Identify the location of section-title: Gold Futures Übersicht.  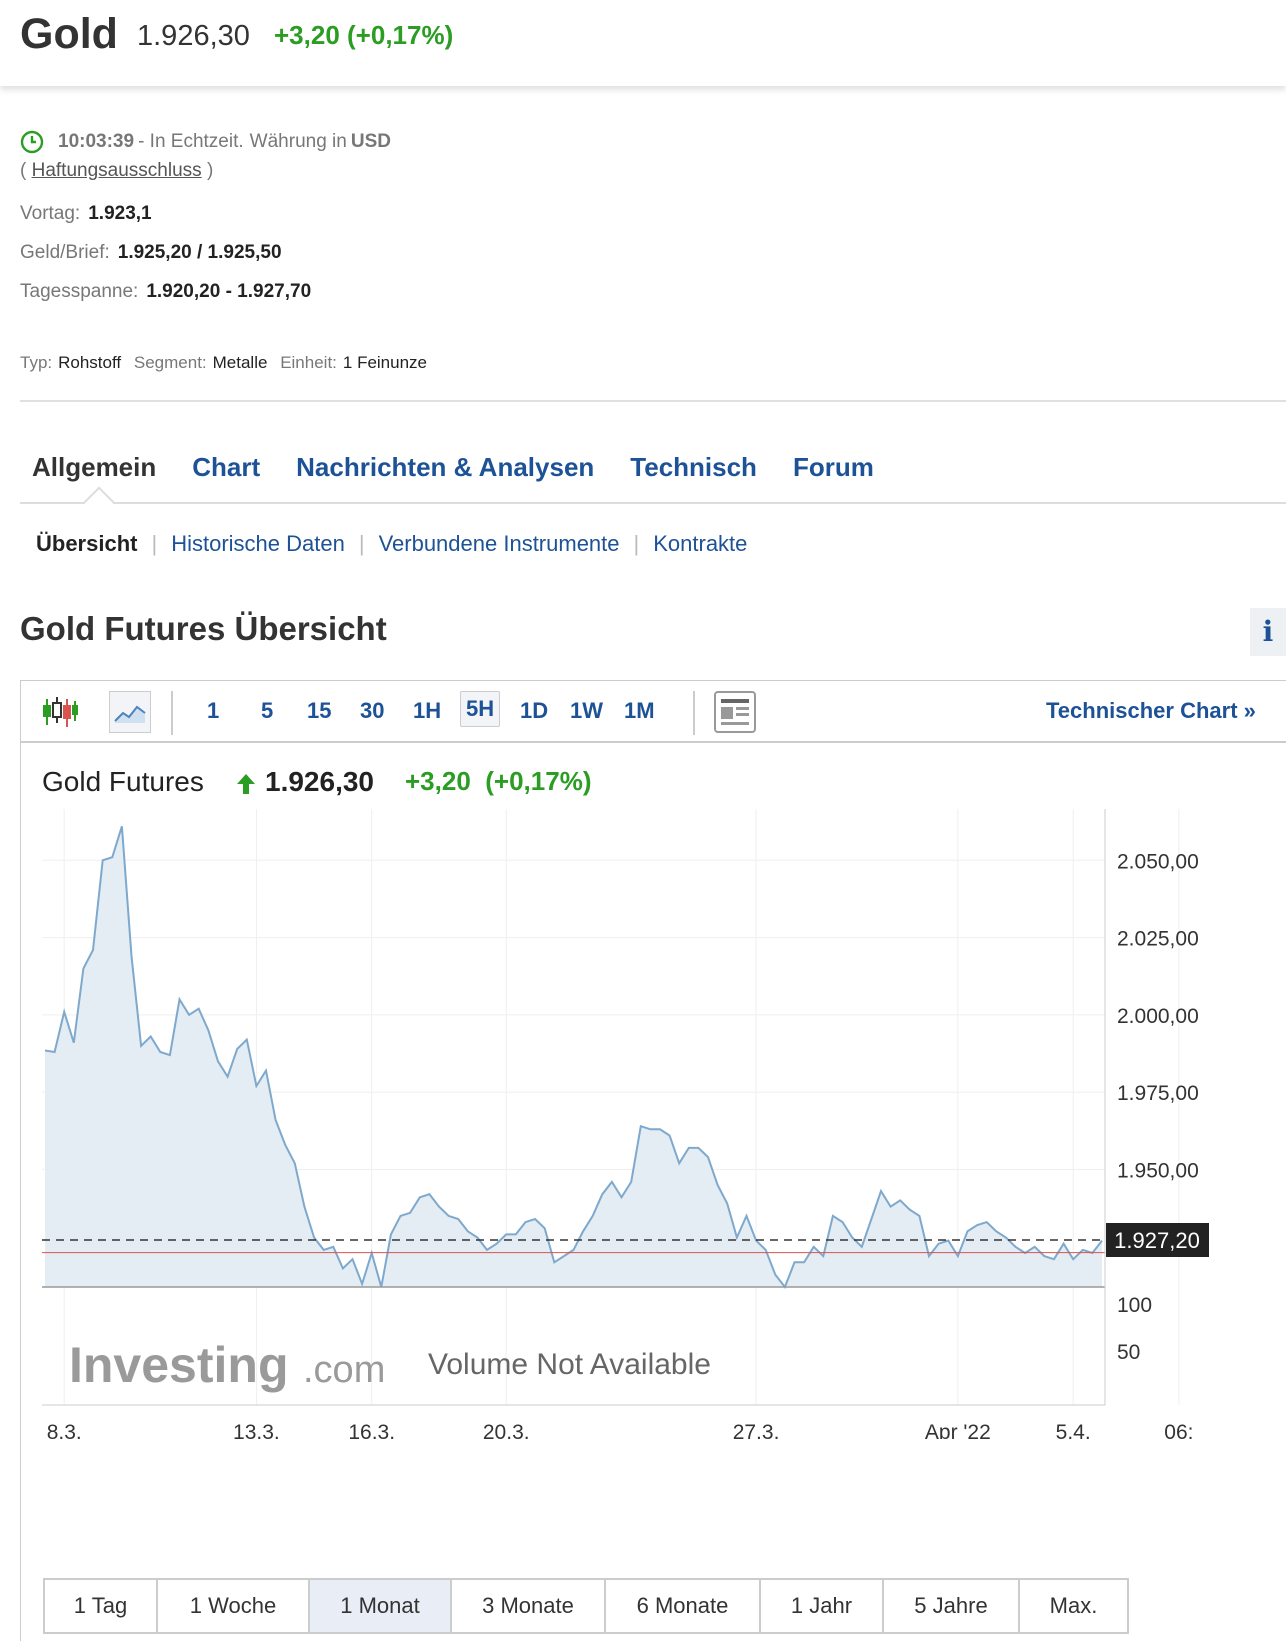
(203, 628).